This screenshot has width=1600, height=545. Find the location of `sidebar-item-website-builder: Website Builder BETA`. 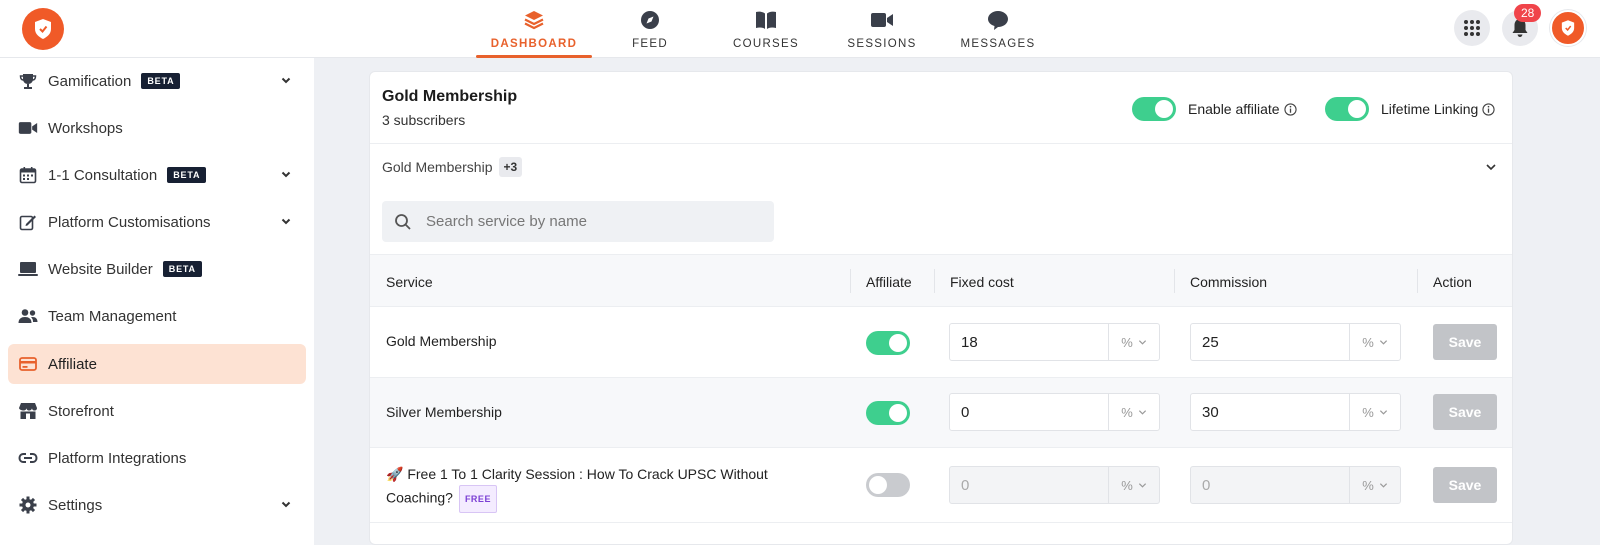

sidebar-item-website-builder: Website Builder BETA is located at coordinates (157, 269).